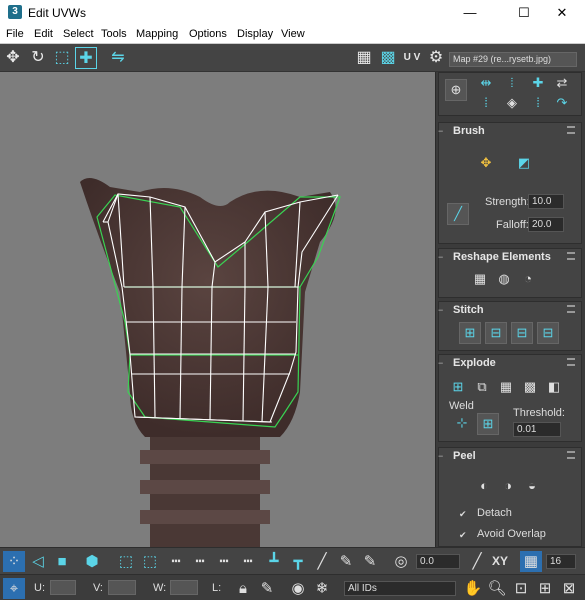 The width and height of the screenshot is (585, 600). I want to click on peel-mode-icon: ◑, so click(508, 487).